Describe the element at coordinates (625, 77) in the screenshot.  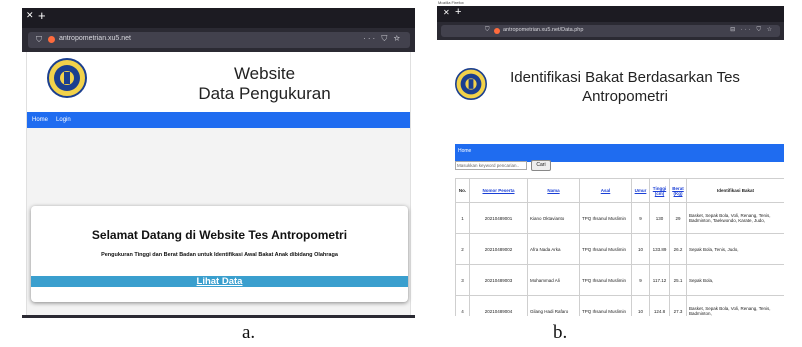
I see `site-title-line1: Identifikasi Bakat Berdasarkan Tes` at that location.